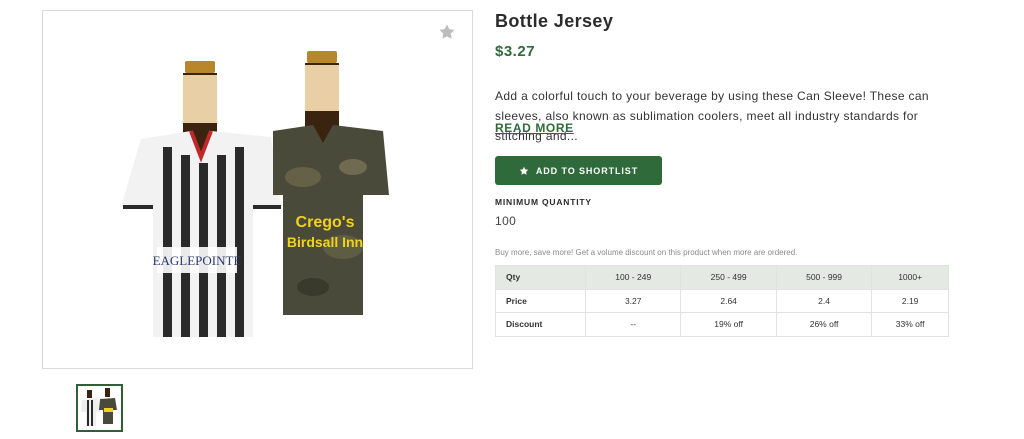  I want to click on table-cell: 19% off, so click(728, 324).